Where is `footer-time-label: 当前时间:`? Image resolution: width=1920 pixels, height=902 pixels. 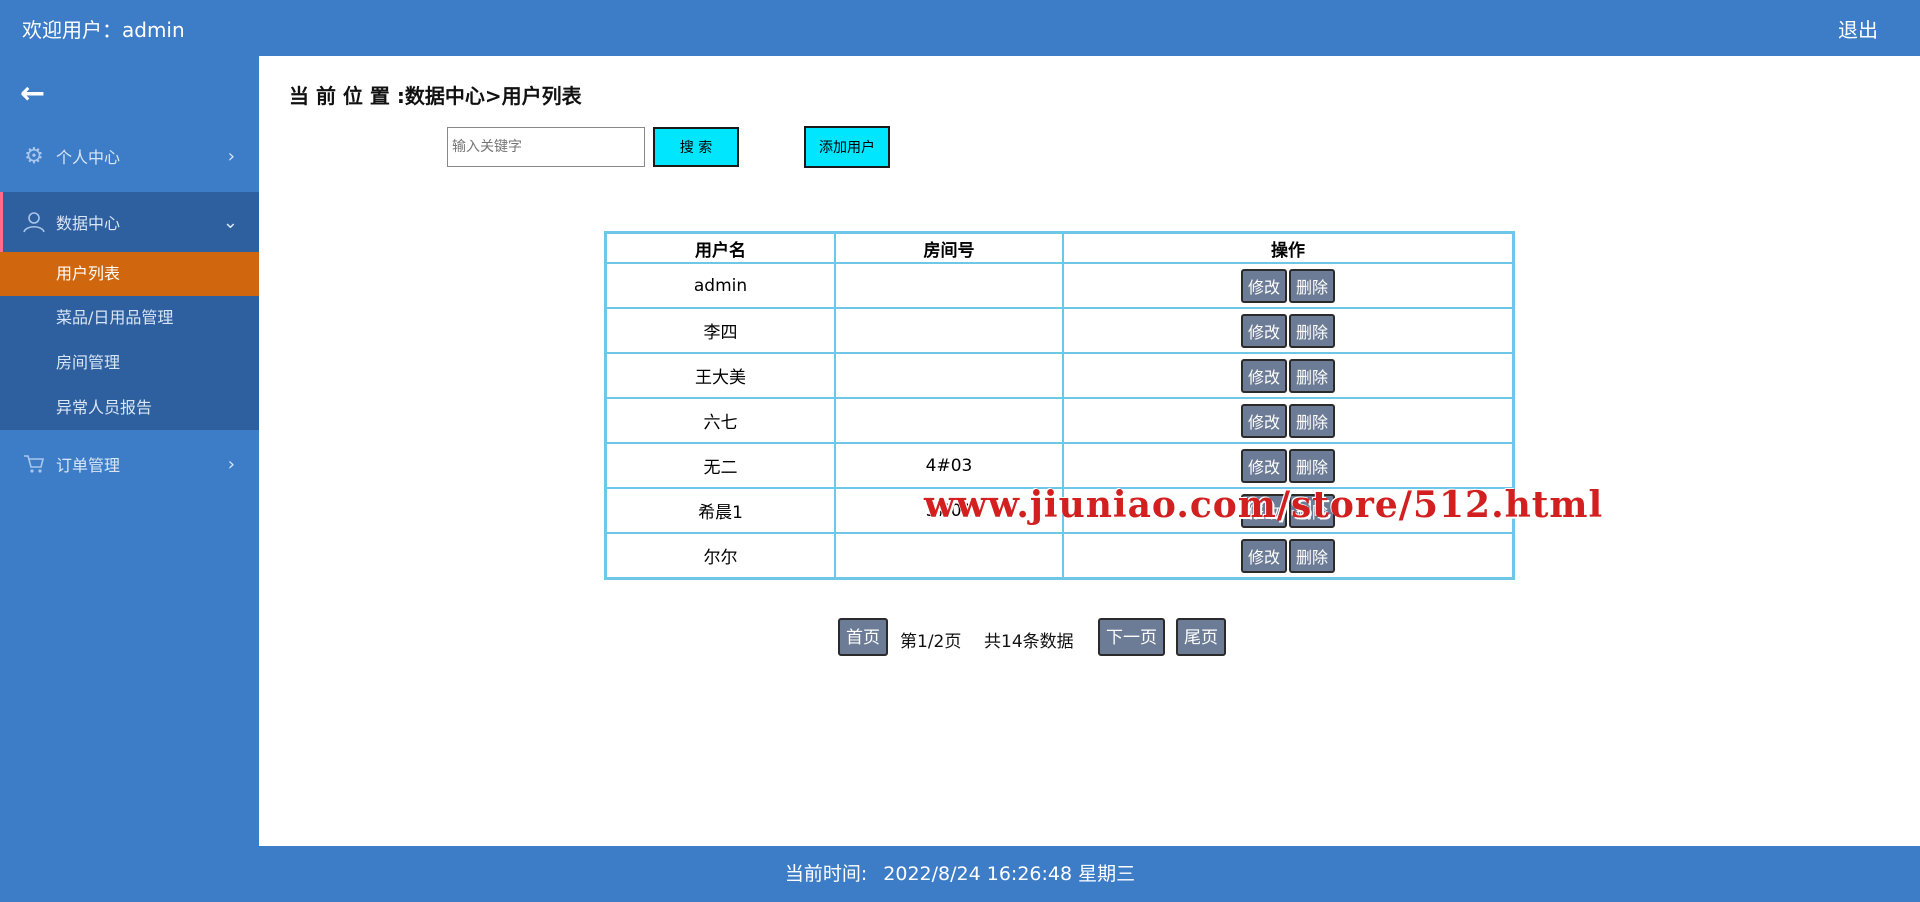 footer-time-label: 当前时间: is located at coordinates (826, 874).